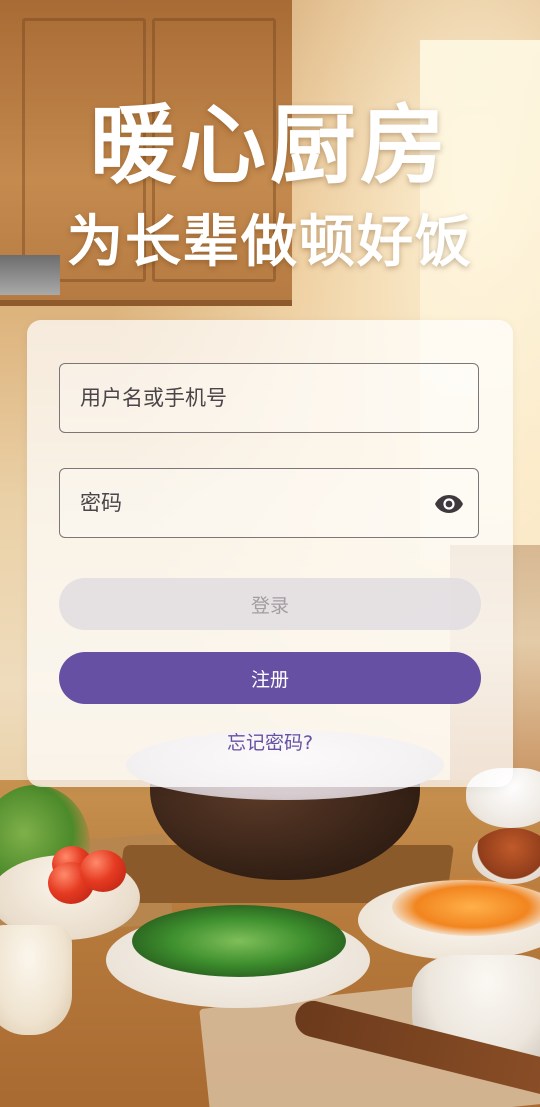 The width and height of the screenshot is (540, 1107). What do you see at coordinates (103, 871) in the screenshot?
I see `tomato` at bounding box center [103, 871].